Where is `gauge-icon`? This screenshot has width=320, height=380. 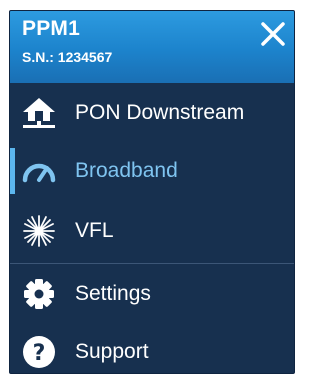 gauge-icon is located at coordinates (39, 171).